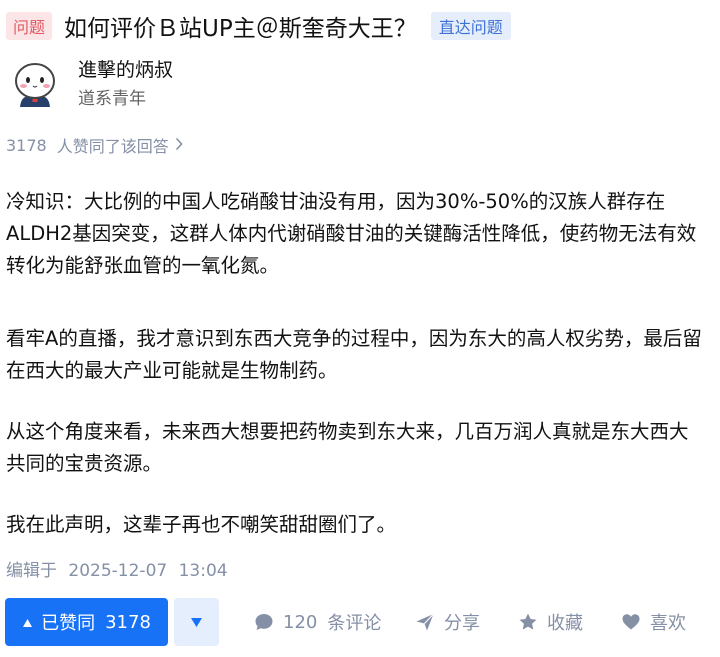 Image resolution: width=720 pixels, height=657 pixels. Describe the element at coordinates (565, 623) in the screenshot. I see `favorite-label: 收藏` at that location.